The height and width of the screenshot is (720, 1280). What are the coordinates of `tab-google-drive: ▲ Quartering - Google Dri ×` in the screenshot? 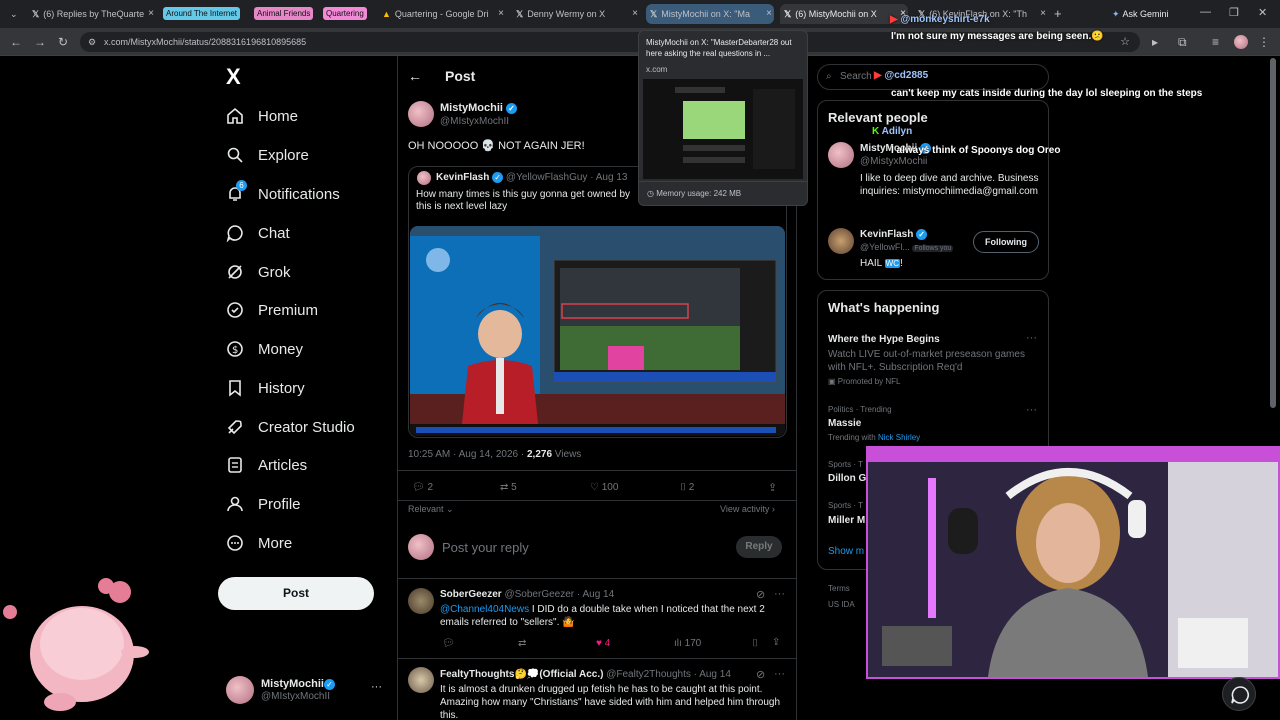 It's located at (442, 14).